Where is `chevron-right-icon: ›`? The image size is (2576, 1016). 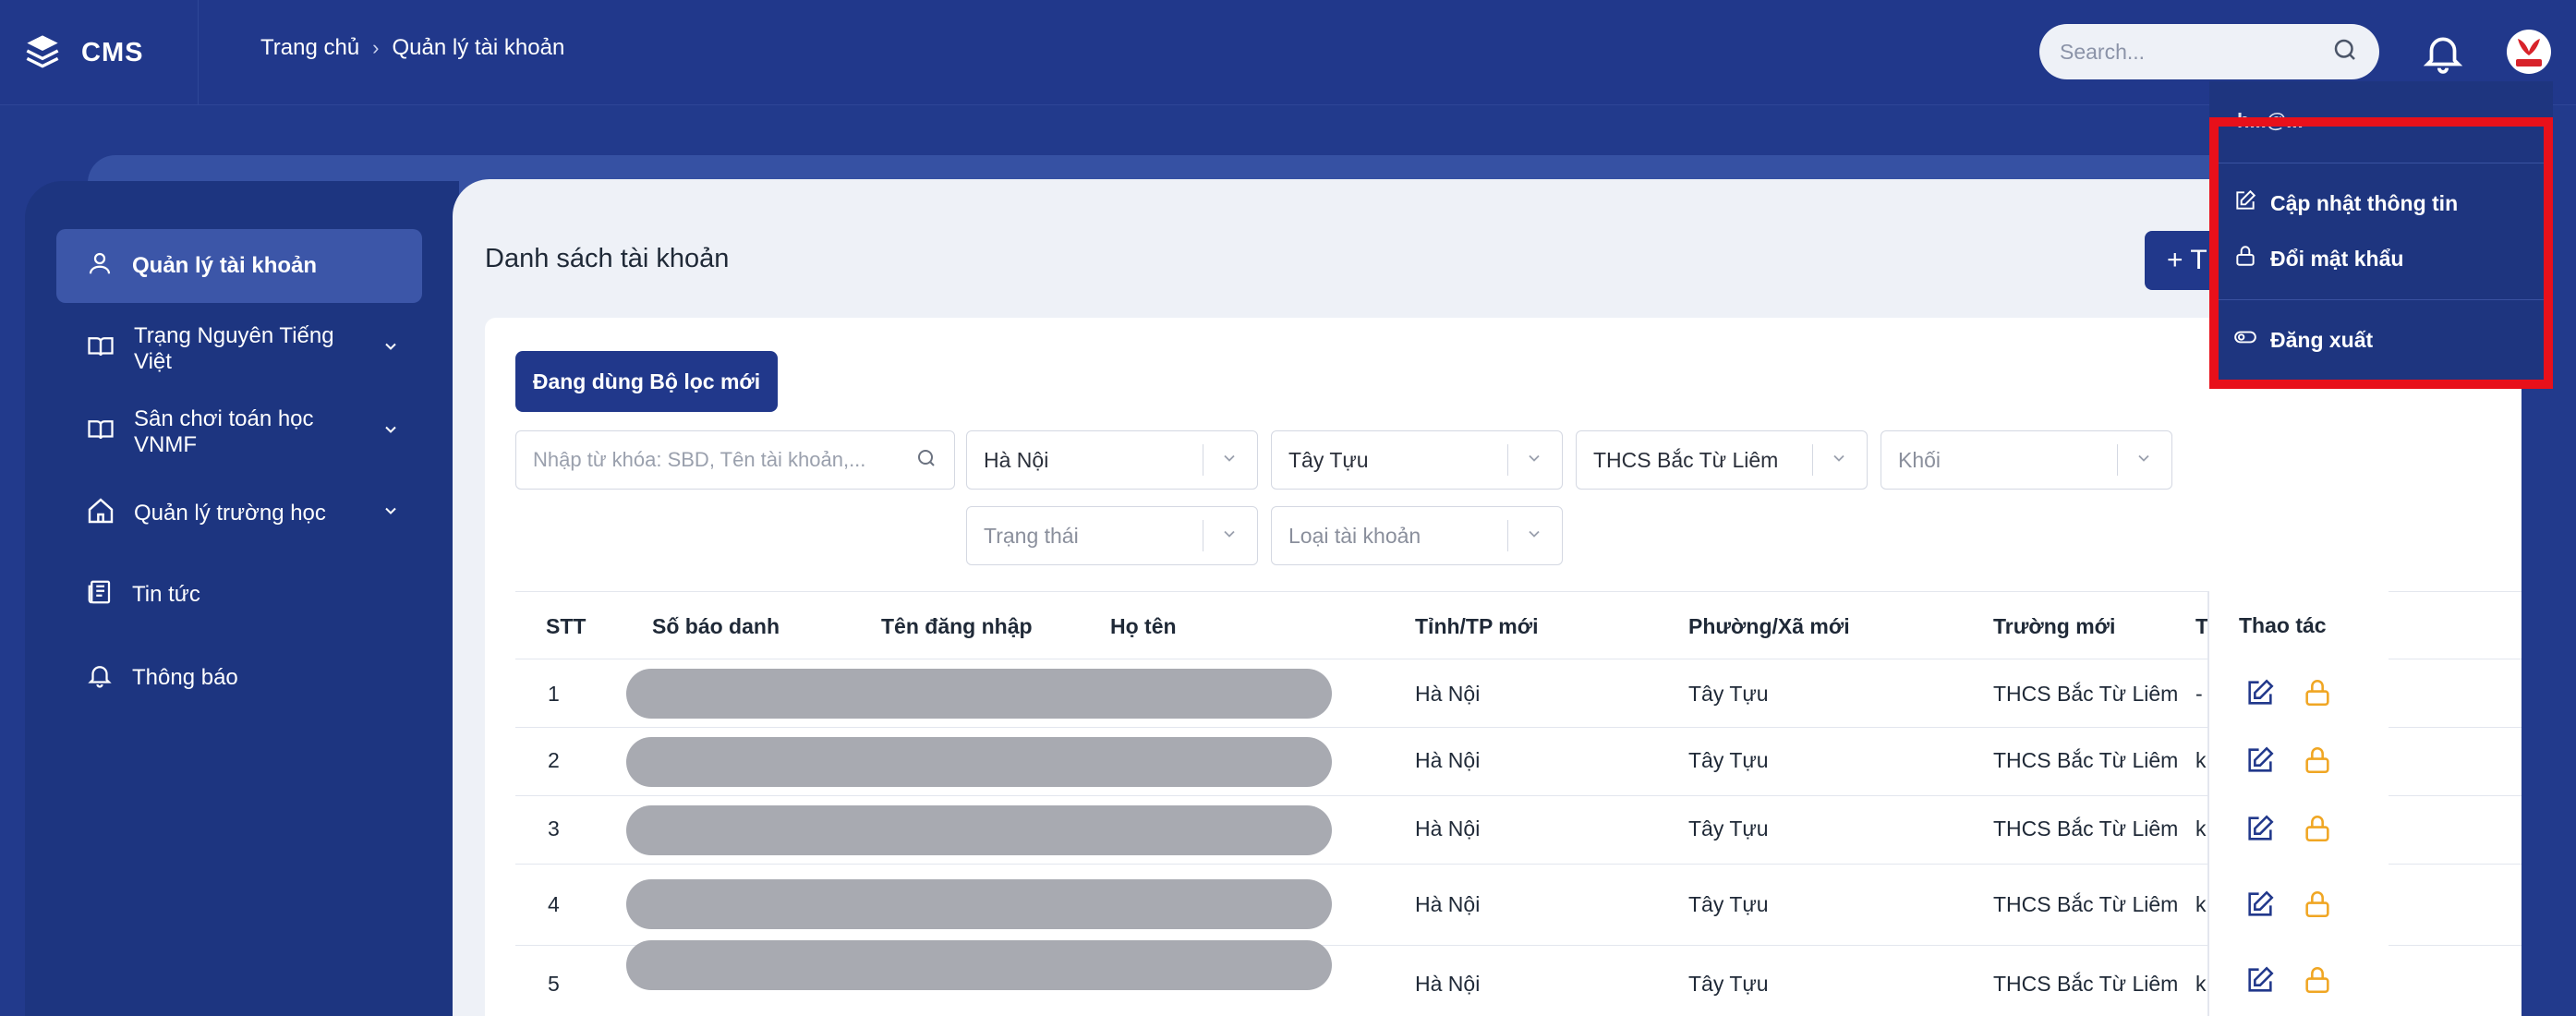 chevron-right-icon: › is located at coordinates (376, 47).